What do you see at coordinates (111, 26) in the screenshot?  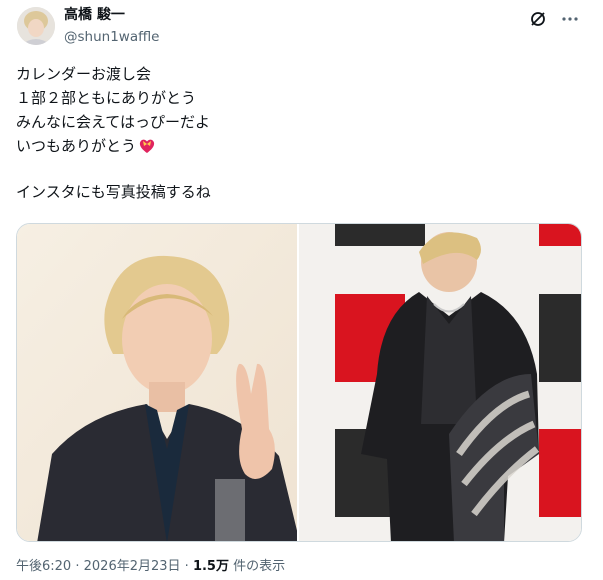 I see `author-block: 高橋 駿一 @shun1waffle` at bounding box center [111, 26].